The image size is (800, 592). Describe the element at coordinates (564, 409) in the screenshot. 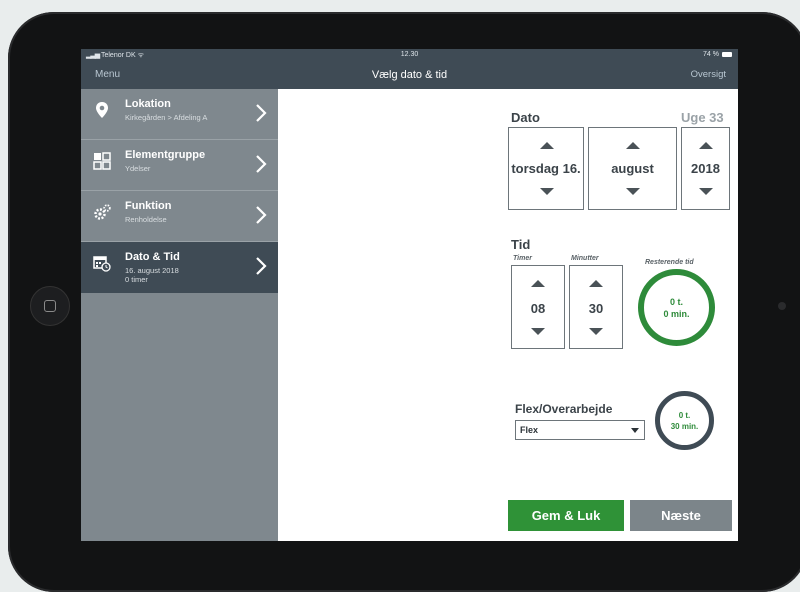

I see `flex-label: Flex/Overarbejde` at that location.